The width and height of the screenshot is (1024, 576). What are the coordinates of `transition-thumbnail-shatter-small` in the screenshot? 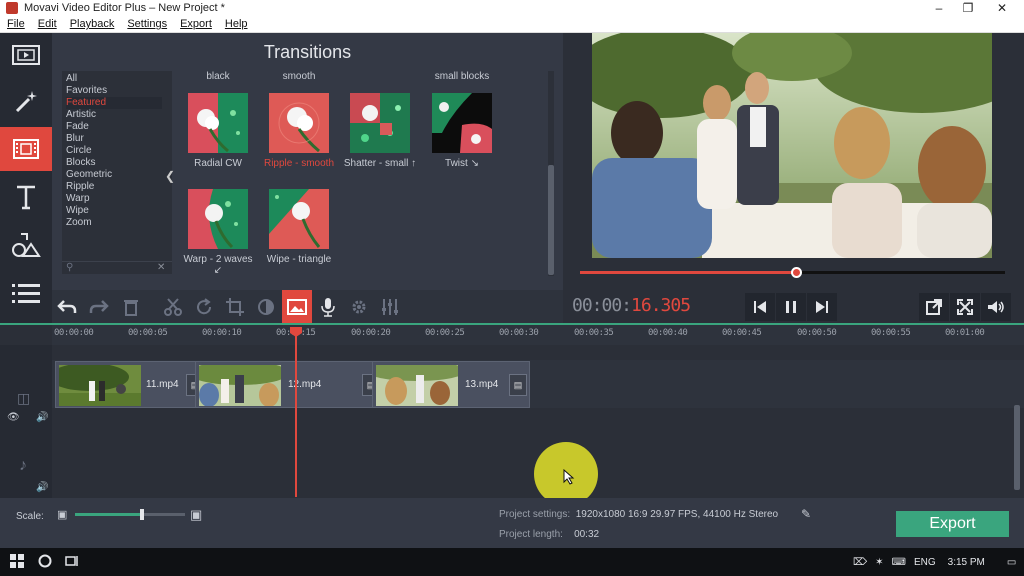 It's located at (380, 123).